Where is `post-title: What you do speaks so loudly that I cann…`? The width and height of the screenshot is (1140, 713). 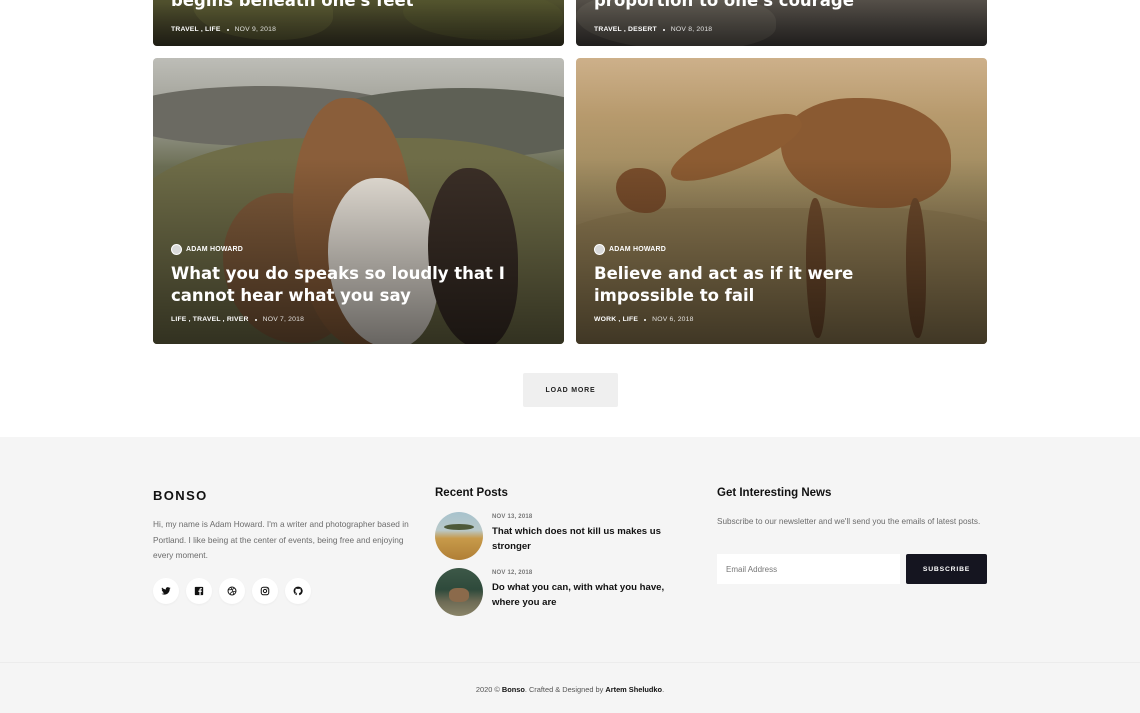 post-title: What you do speaks so loudly that I cann… is located at coordinates (358, 285).